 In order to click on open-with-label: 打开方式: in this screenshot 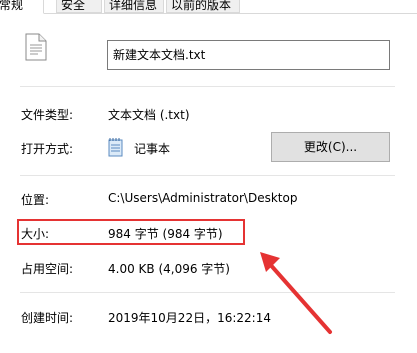, I will do `click(47, 149)`.